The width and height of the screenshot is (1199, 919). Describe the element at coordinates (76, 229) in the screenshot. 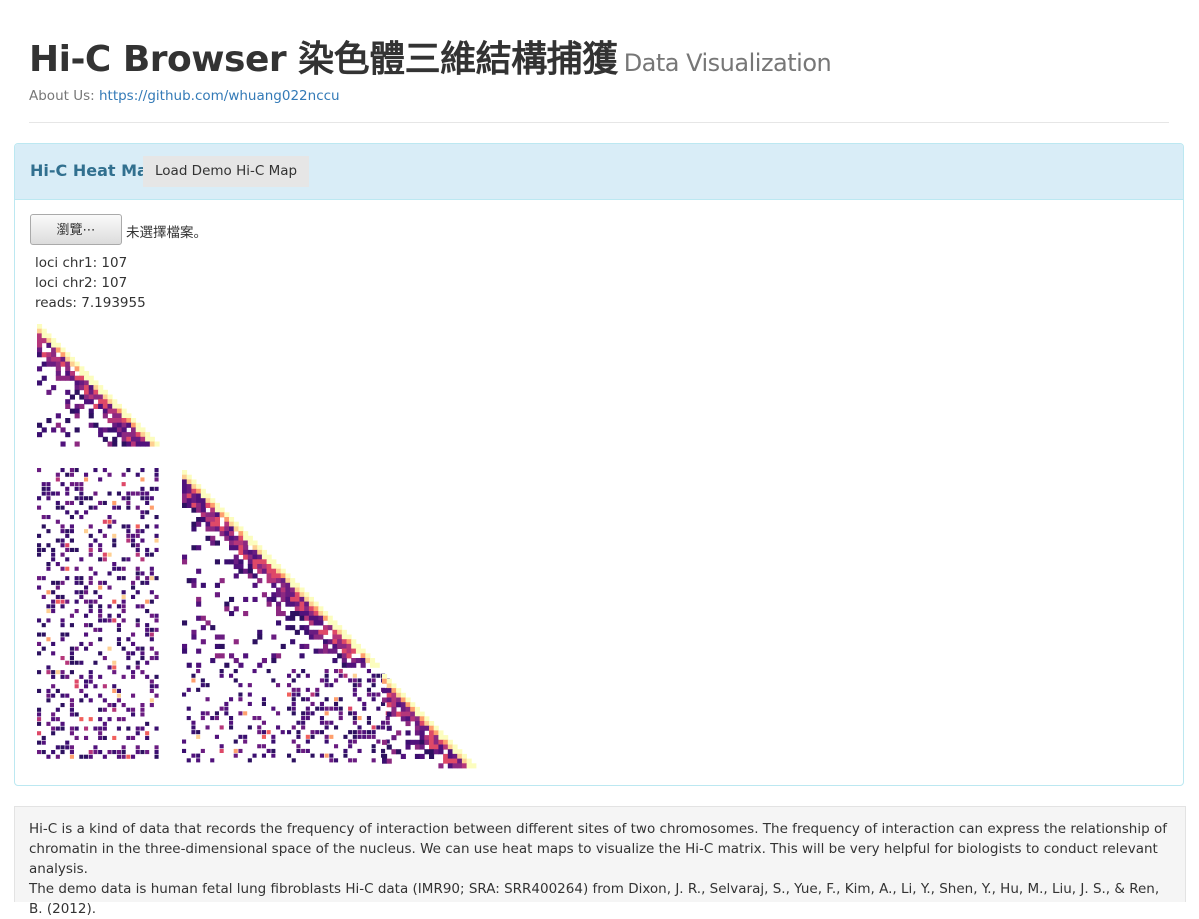

I see `browse-button: 瀏覽⋯` at that location.